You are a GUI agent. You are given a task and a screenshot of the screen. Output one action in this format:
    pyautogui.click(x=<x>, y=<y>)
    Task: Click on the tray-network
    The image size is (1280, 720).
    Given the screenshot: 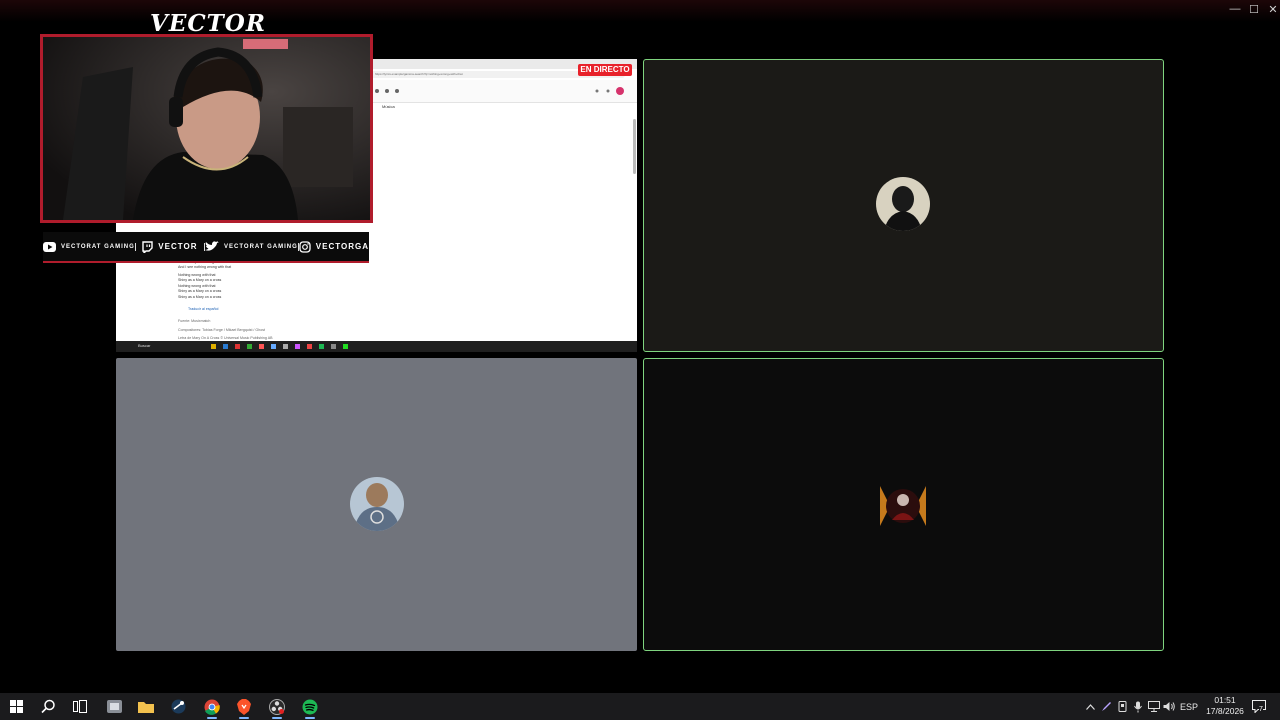 What is the action you would take?
    pyautogui.click(x=1154, y=706)
    